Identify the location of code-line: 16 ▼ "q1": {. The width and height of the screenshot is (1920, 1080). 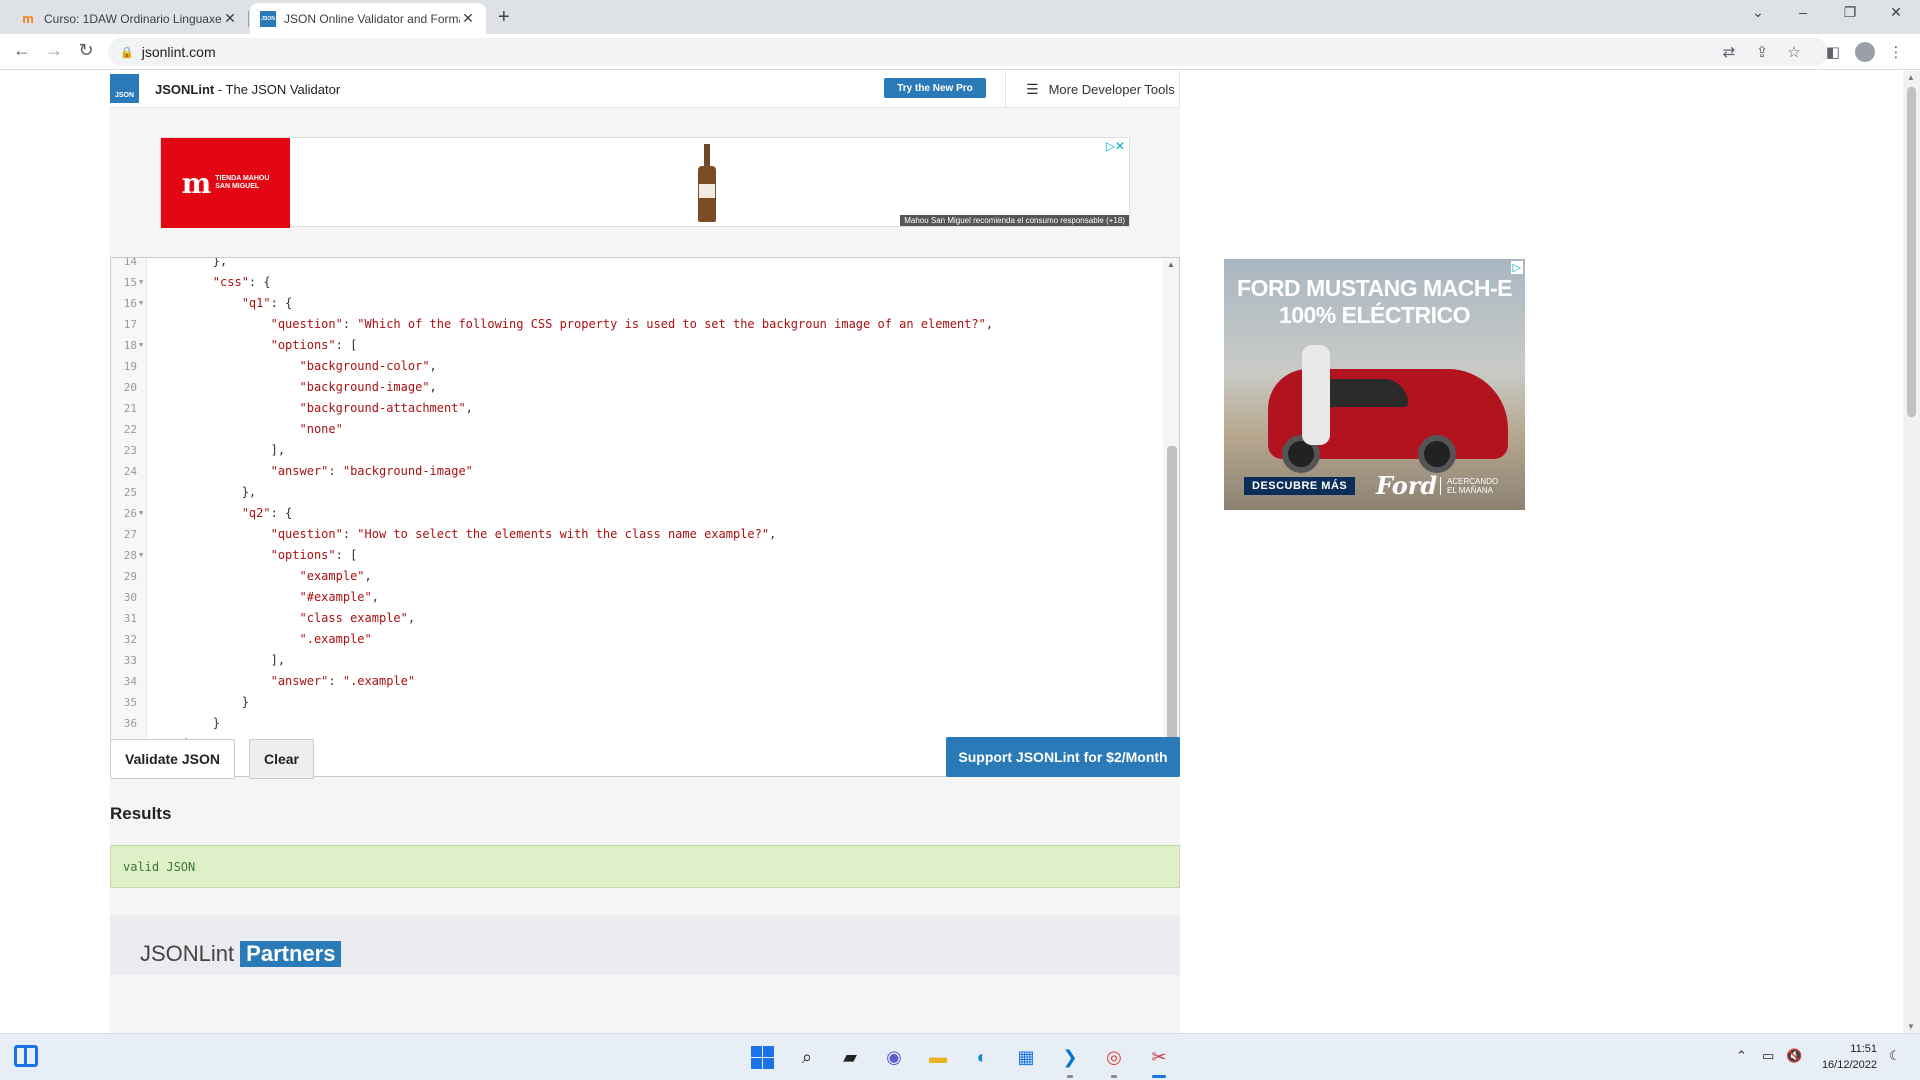
(636, 303).